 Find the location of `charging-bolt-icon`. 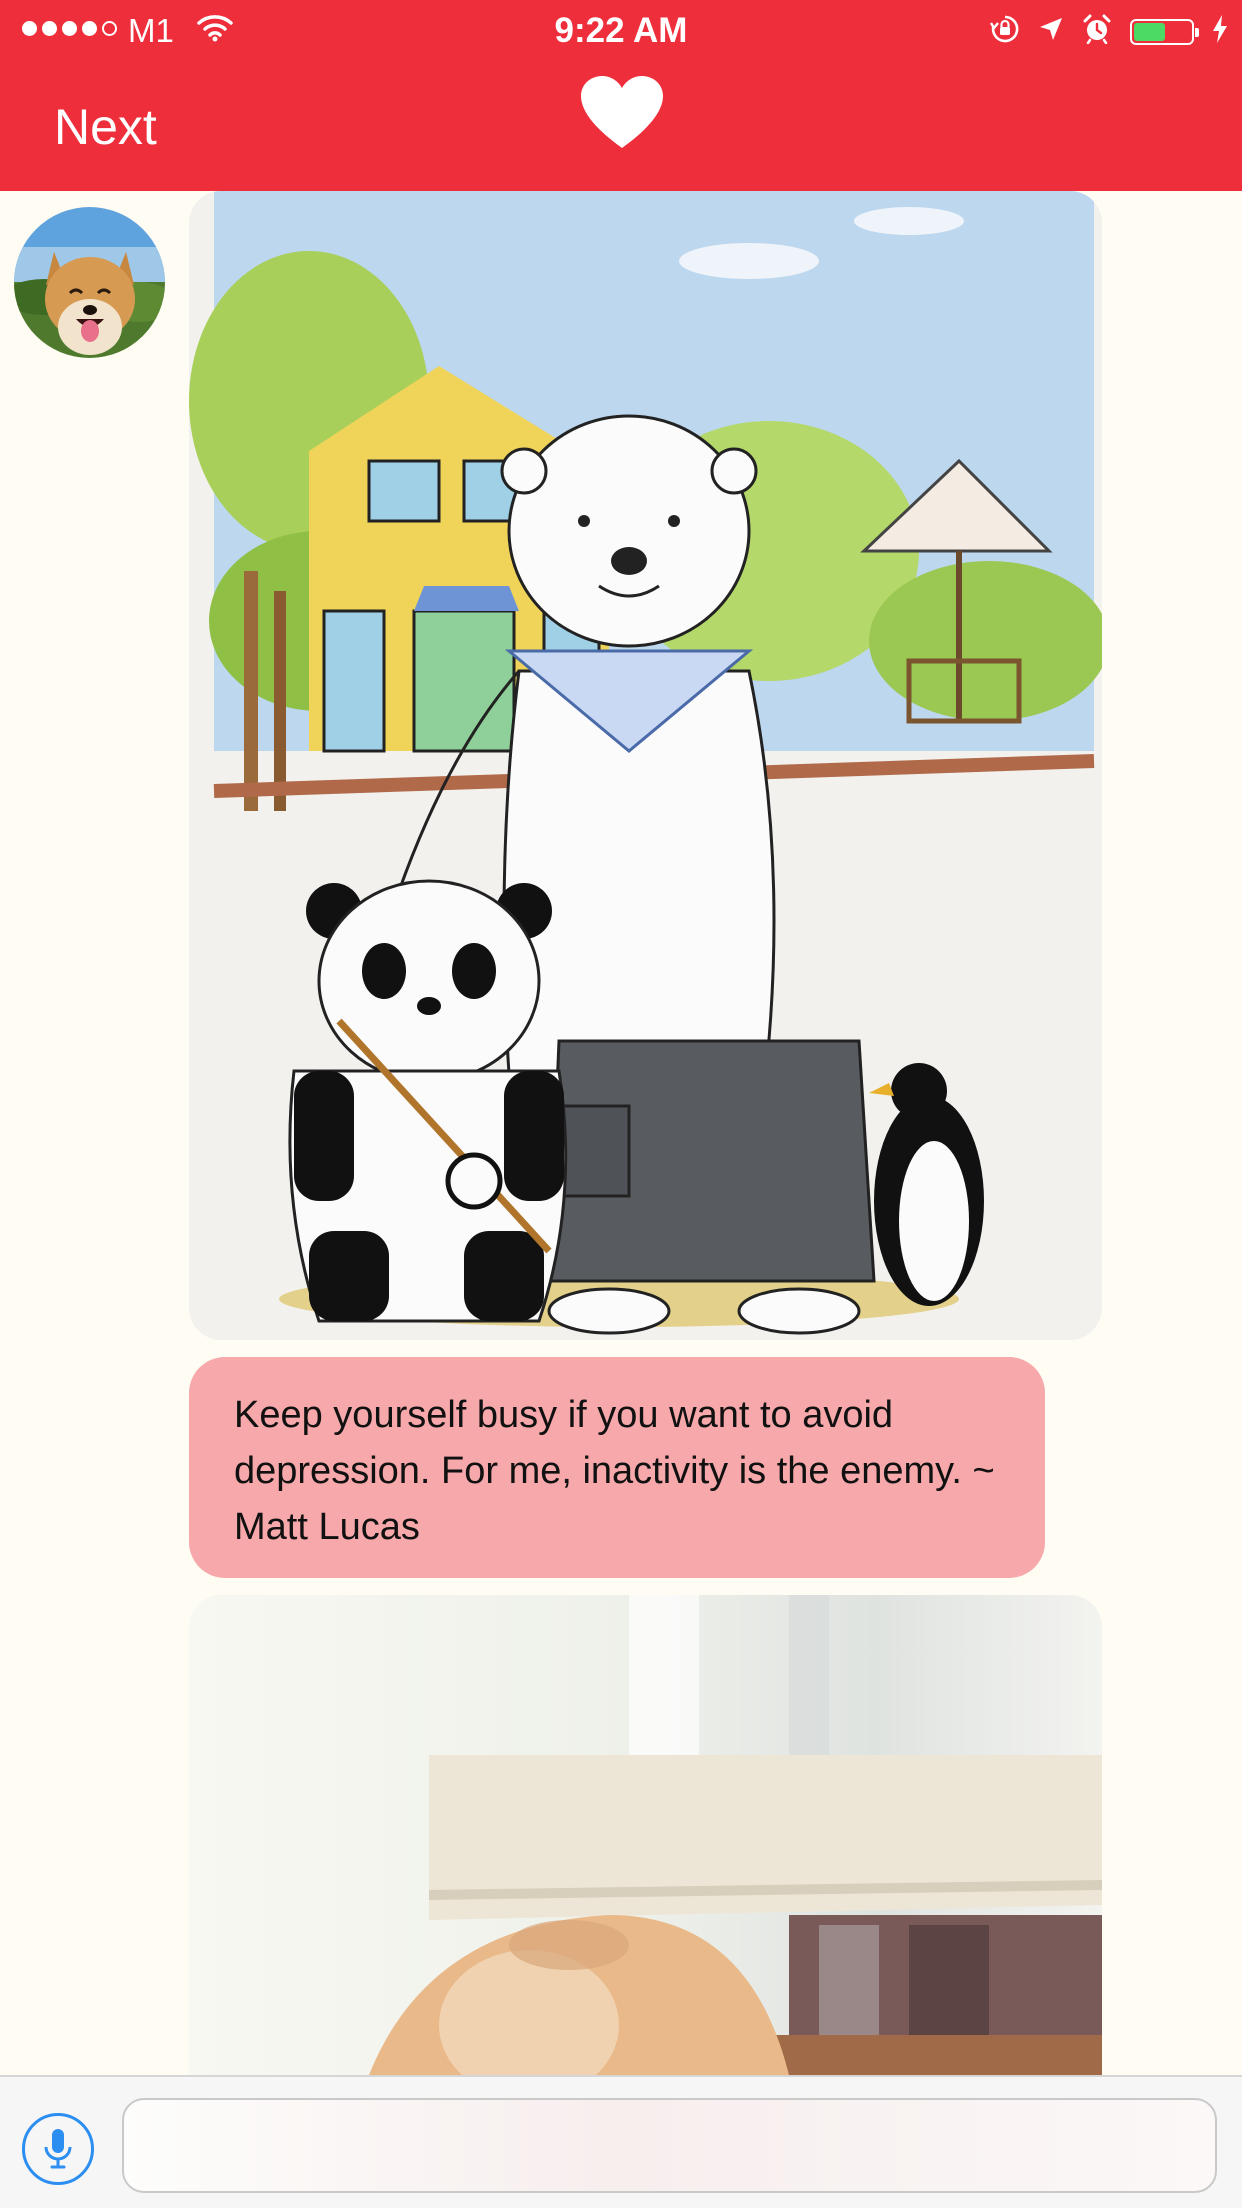

charging-bolt-icon is located at coordinates (1220, 31).